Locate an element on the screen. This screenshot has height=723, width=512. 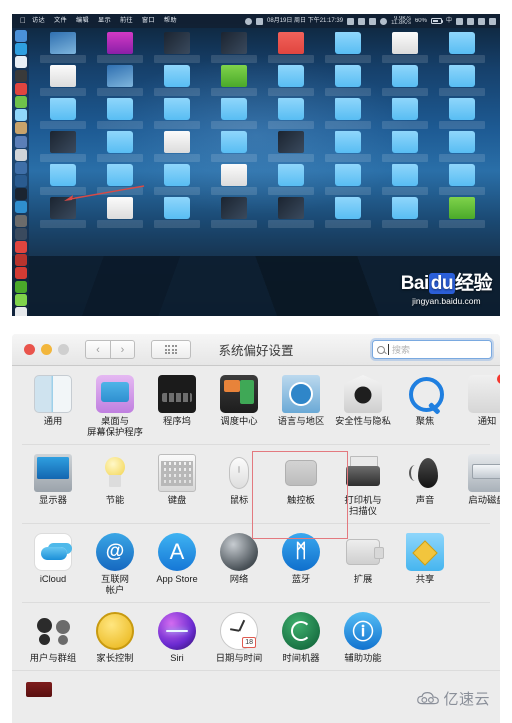
pref-item-security-privacy: 安全性与隐私 is located at coordinates (363, 406).